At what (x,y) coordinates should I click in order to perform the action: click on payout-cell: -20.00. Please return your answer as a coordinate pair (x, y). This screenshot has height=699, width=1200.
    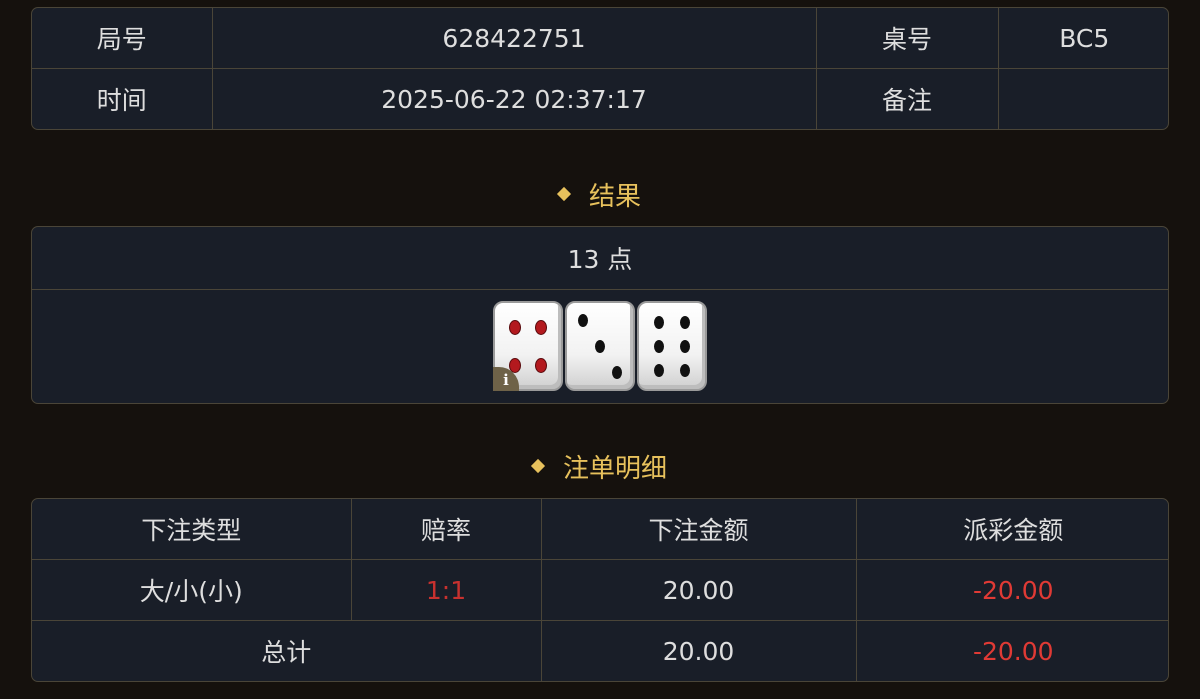
    Looking at the image, I should click on (1011, 590).